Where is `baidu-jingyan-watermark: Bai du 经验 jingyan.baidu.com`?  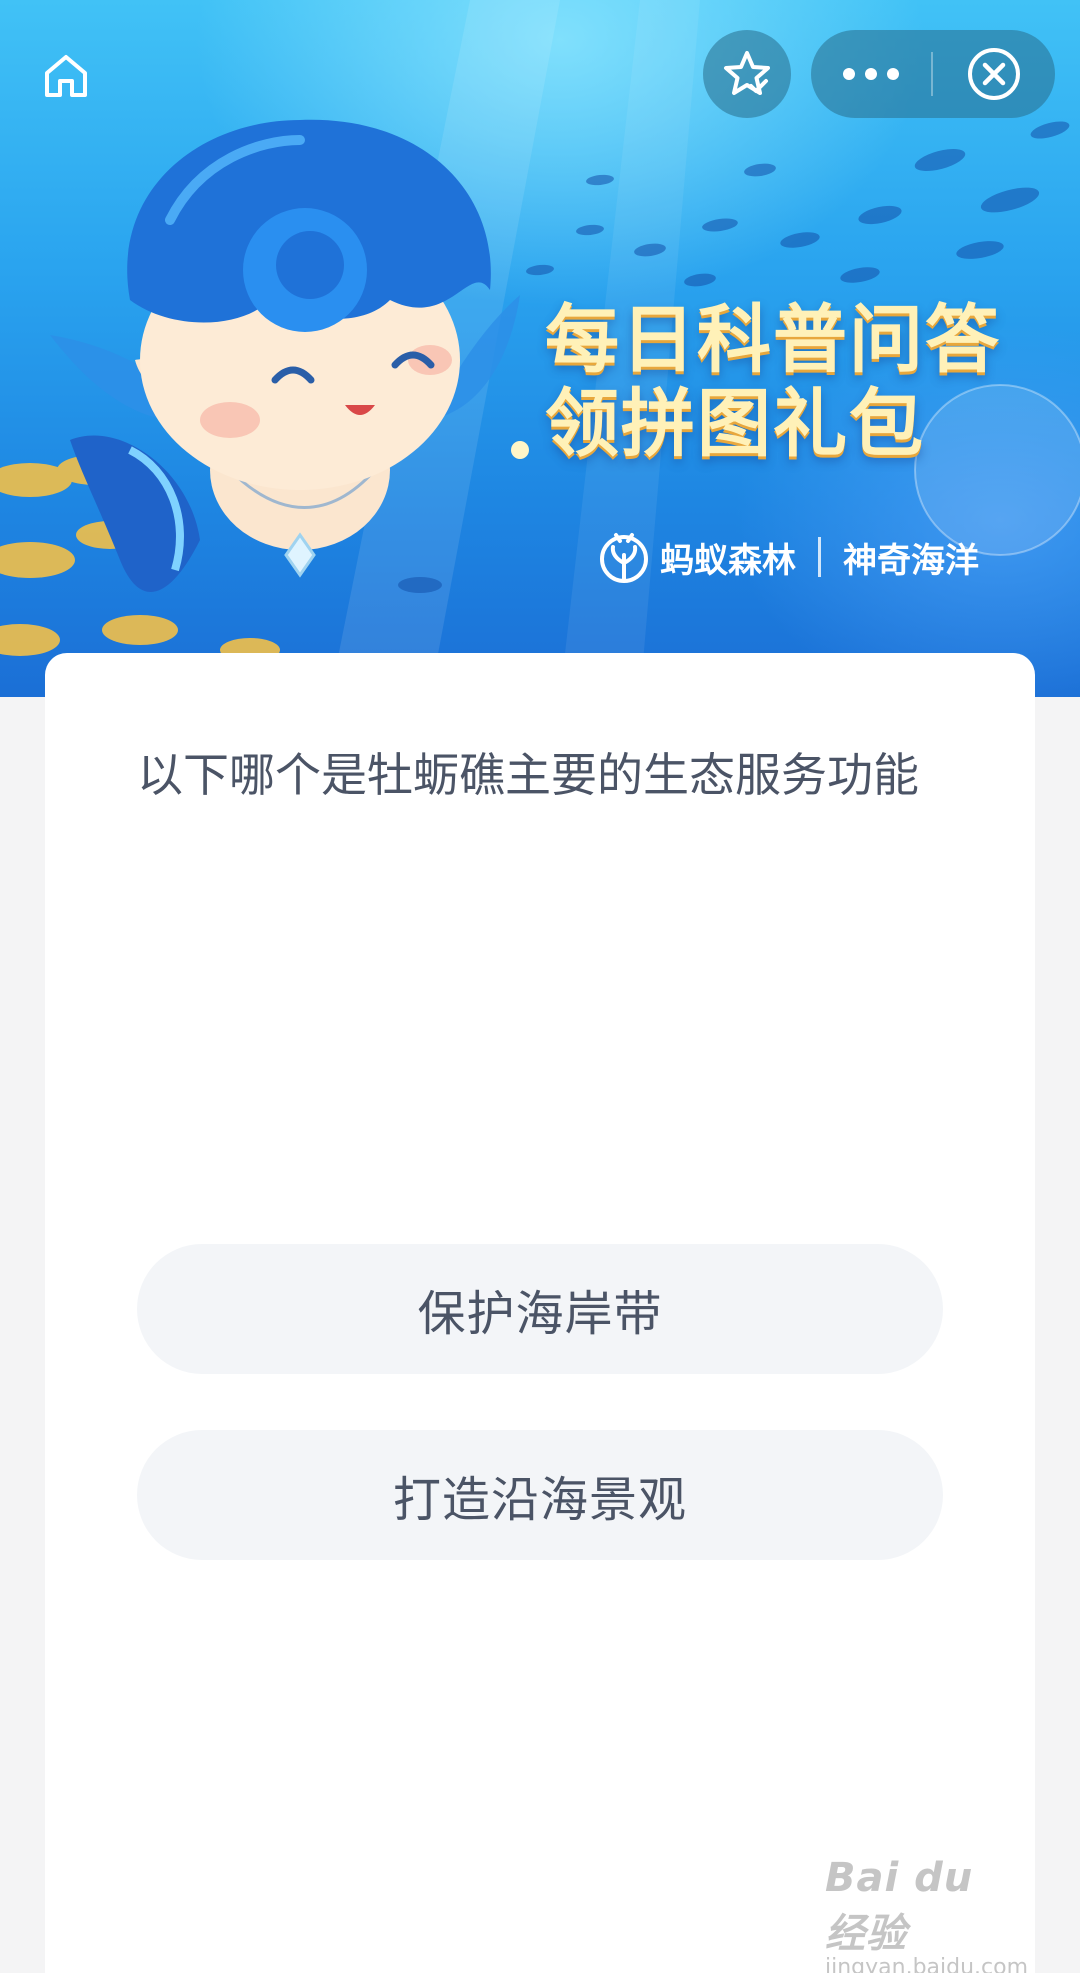 baidu-jingyan-watermark: Bai du 经验 jingyan.baidu.com is located at coordinates (926, 1914).